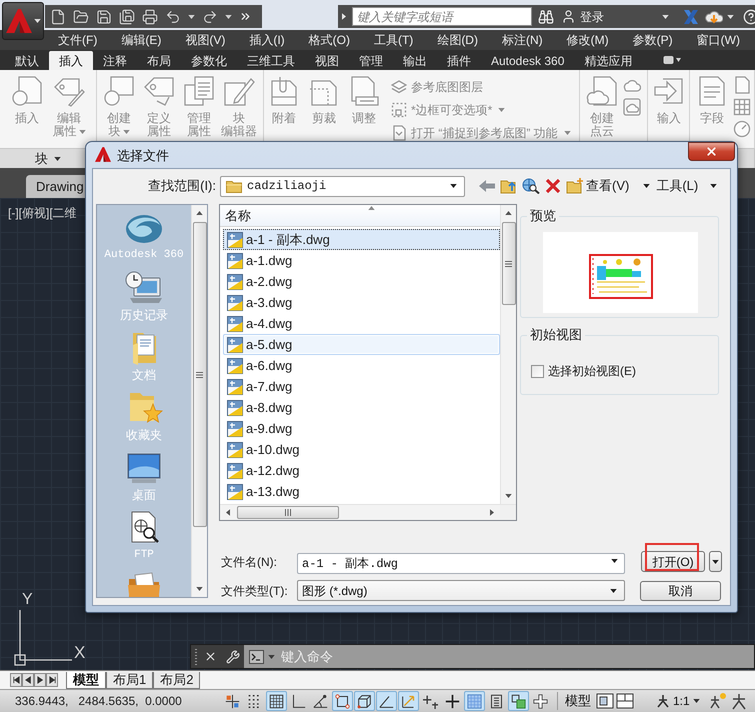 The image size is (755, 712). Describe the element at coordinates (48, 158) in the screenshot. I see `panel-title-button: 块` at that location.